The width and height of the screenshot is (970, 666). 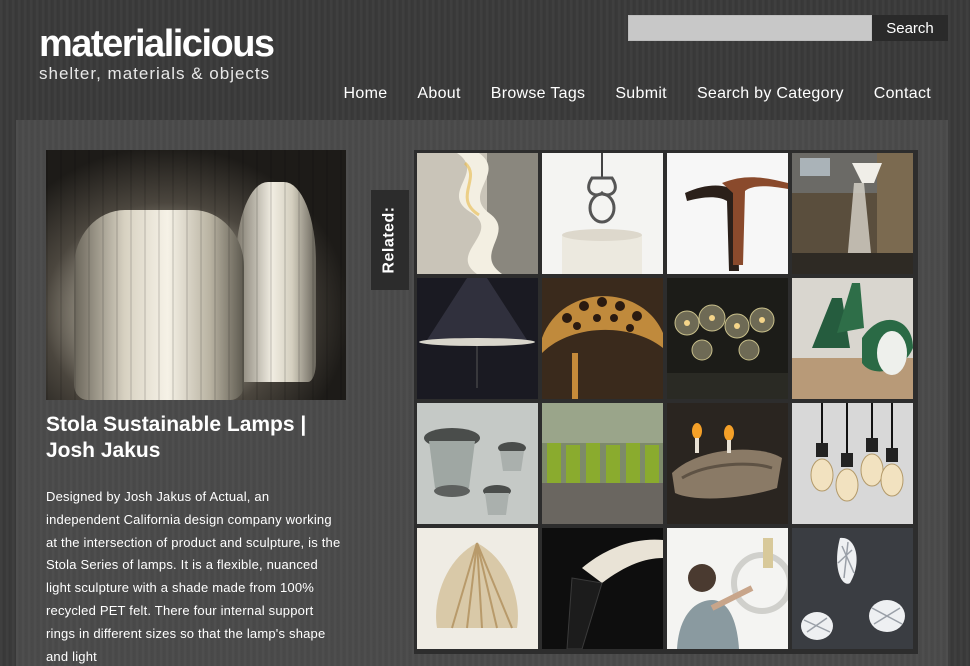 I want to click on post-title: Stola Sustainable Lamps | Josh Jakus, so click(x=191, y=438).